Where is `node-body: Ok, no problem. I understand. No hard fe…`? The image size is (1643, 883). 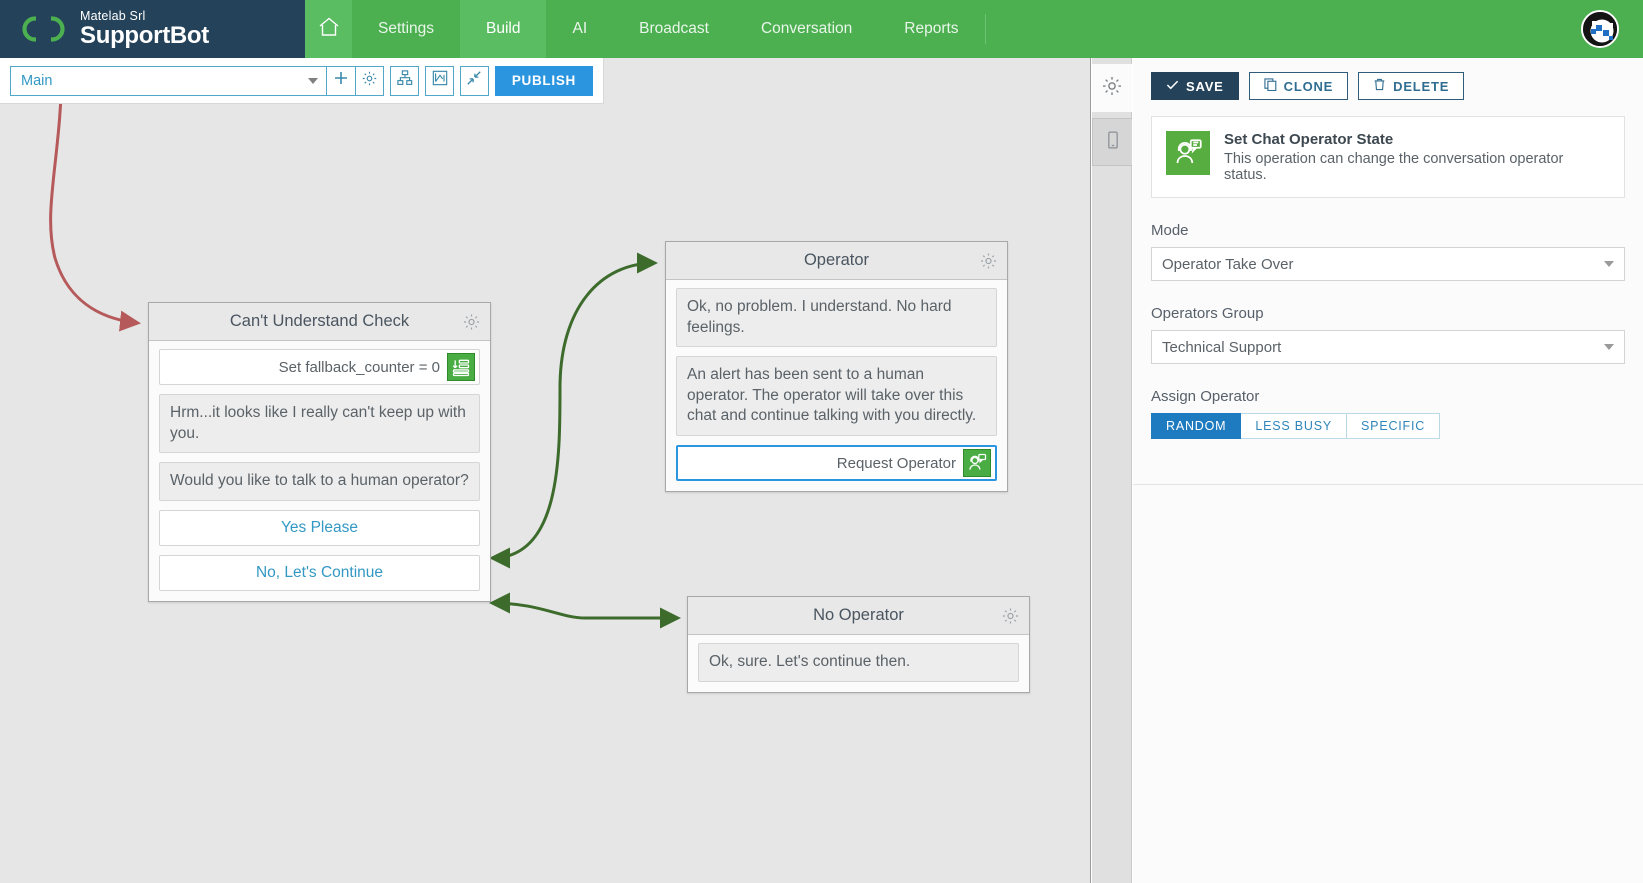 node-body: Ok, no problem. I understand. No hard fe… is located at coordinates (836, 385).